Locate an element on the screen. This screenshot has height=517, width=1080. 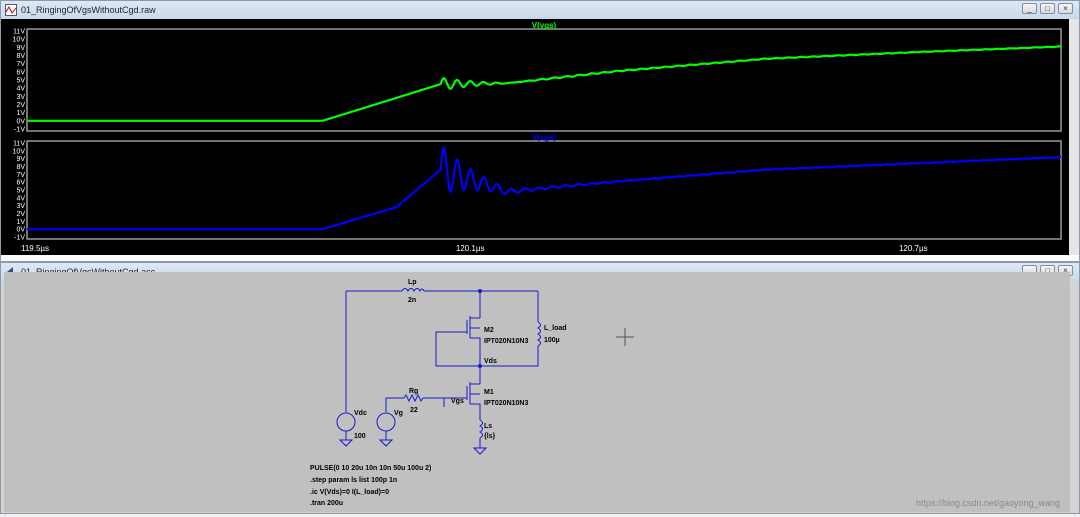
label-vds: Vds is located at coordinates (490, 361).